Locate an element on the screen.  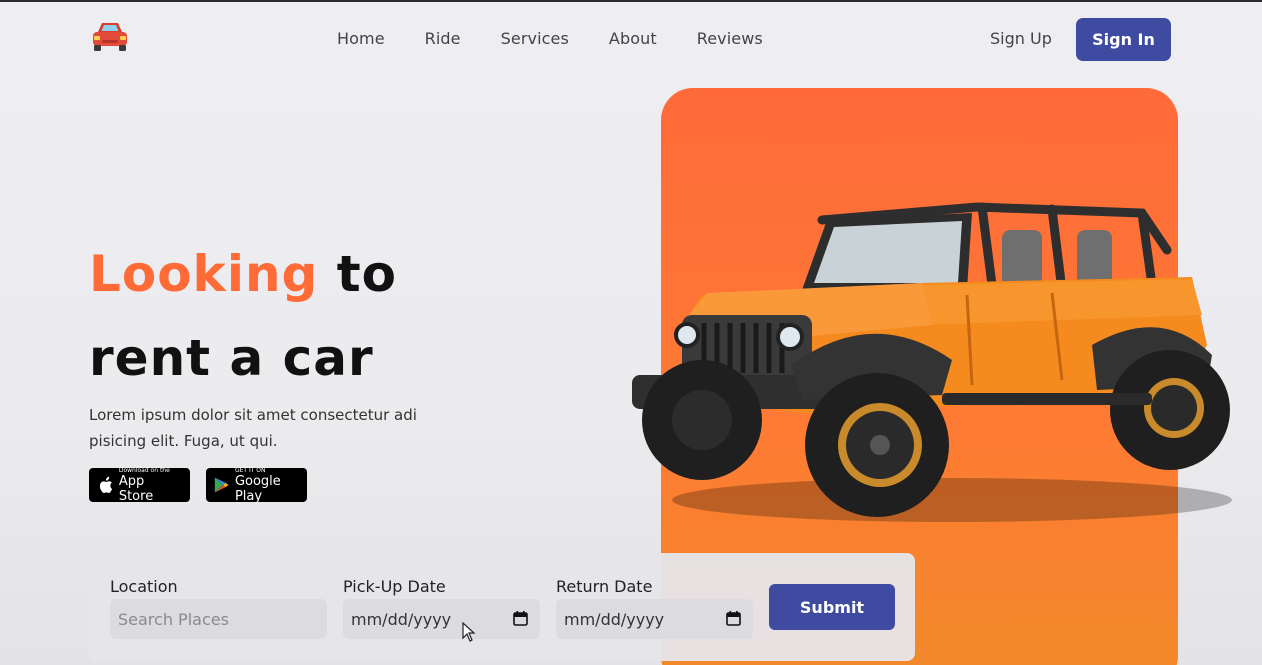
google-play-icon is located at coordinates (221, 485).